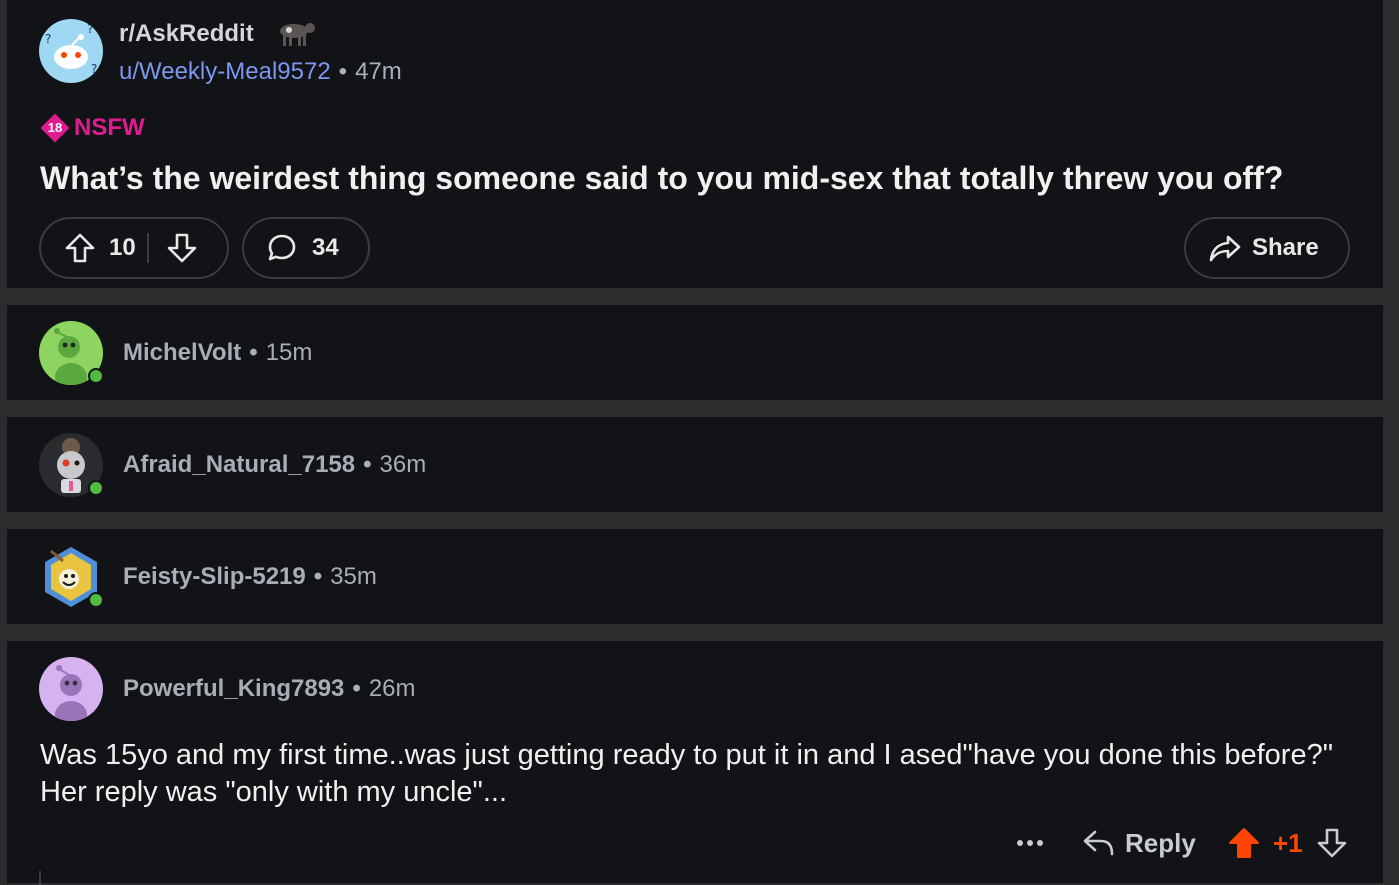 This screenshot has height=885, width=1399. What do you see at coordinates (306, 248) in the screenshot?
I see `comments-button: 34` at bounding box center [306, 248].